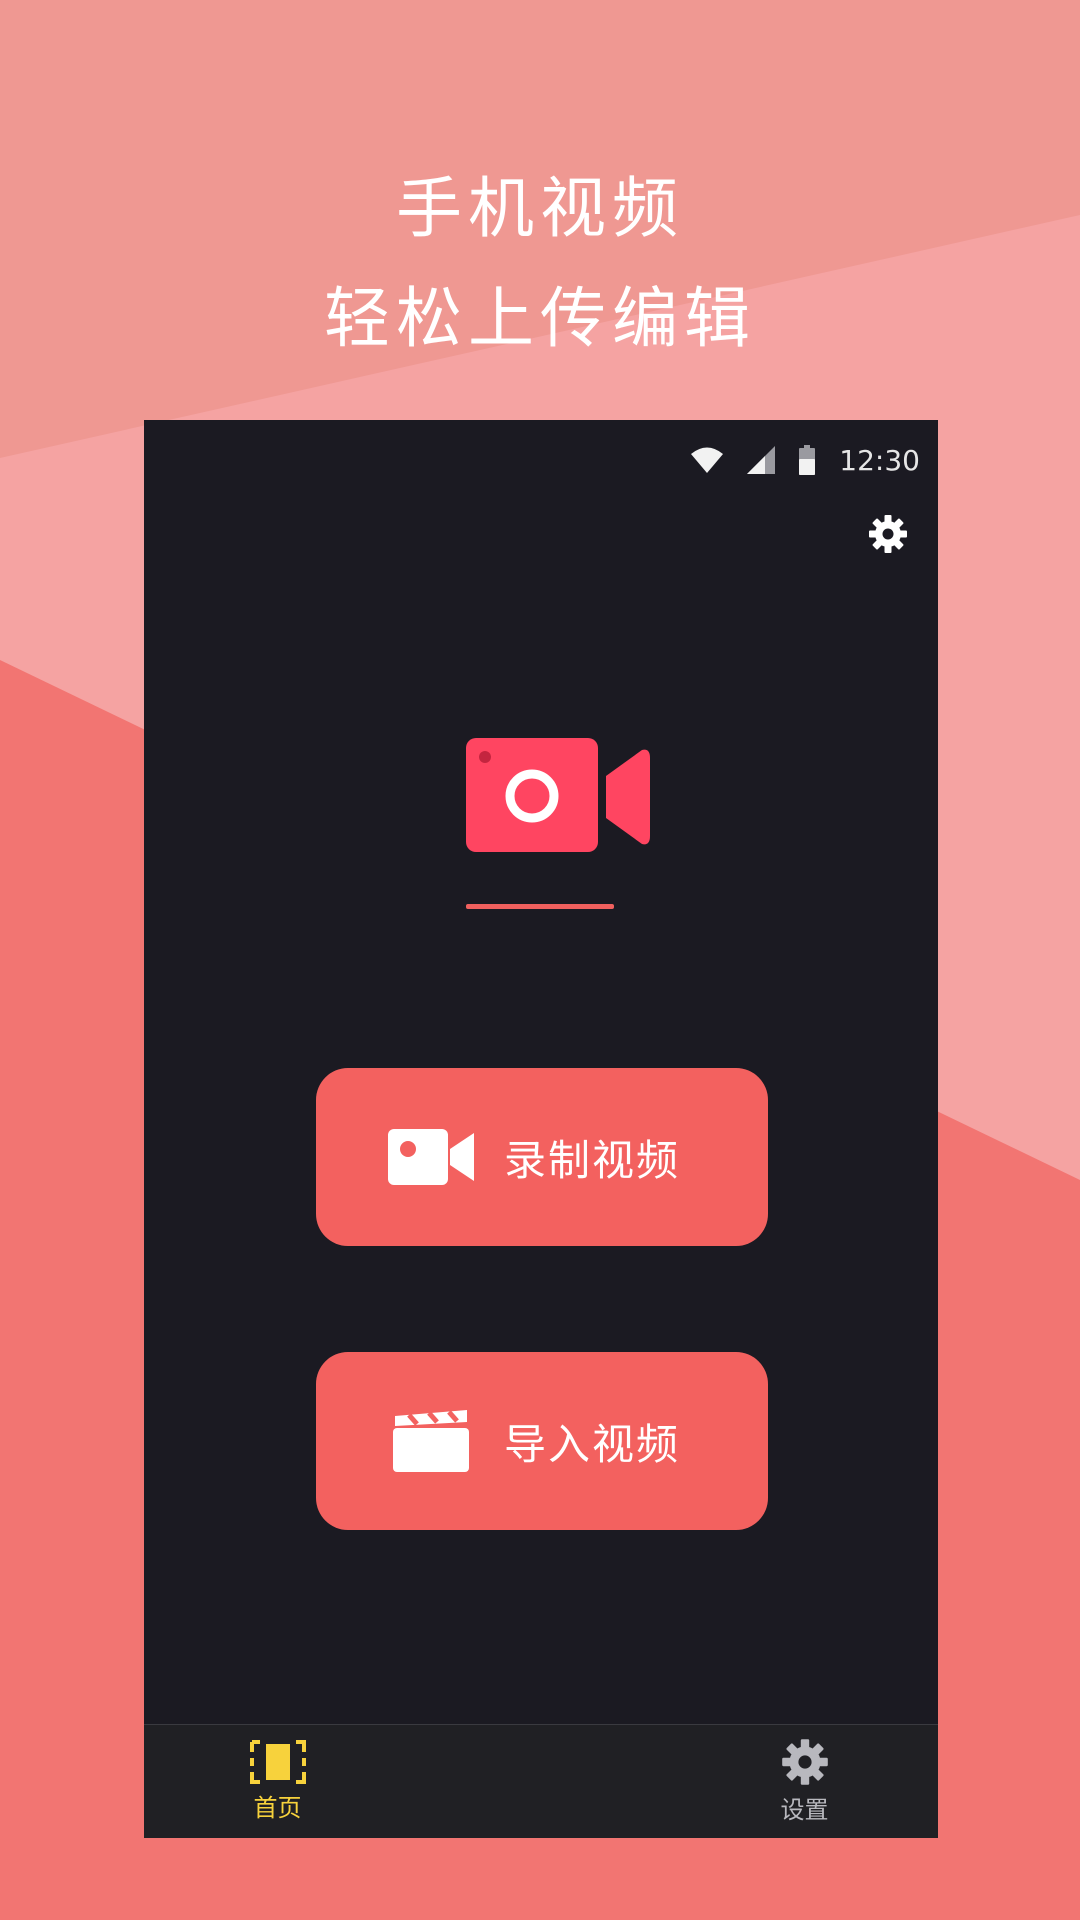 The image size is (1080, 1920). What do you see at coordinates (558, 795) in the screenshot?
I see `app-logo-video-camera-icon` at bounding box center [558, 795].